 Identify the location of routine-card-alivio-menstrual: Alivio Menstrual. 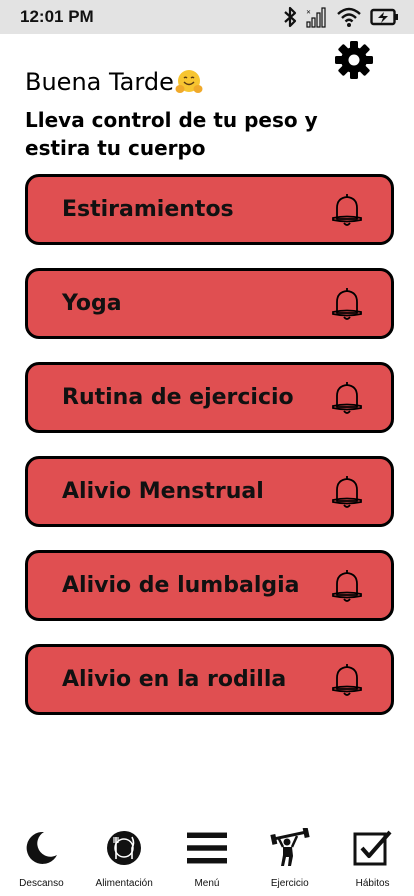
(209, 491).